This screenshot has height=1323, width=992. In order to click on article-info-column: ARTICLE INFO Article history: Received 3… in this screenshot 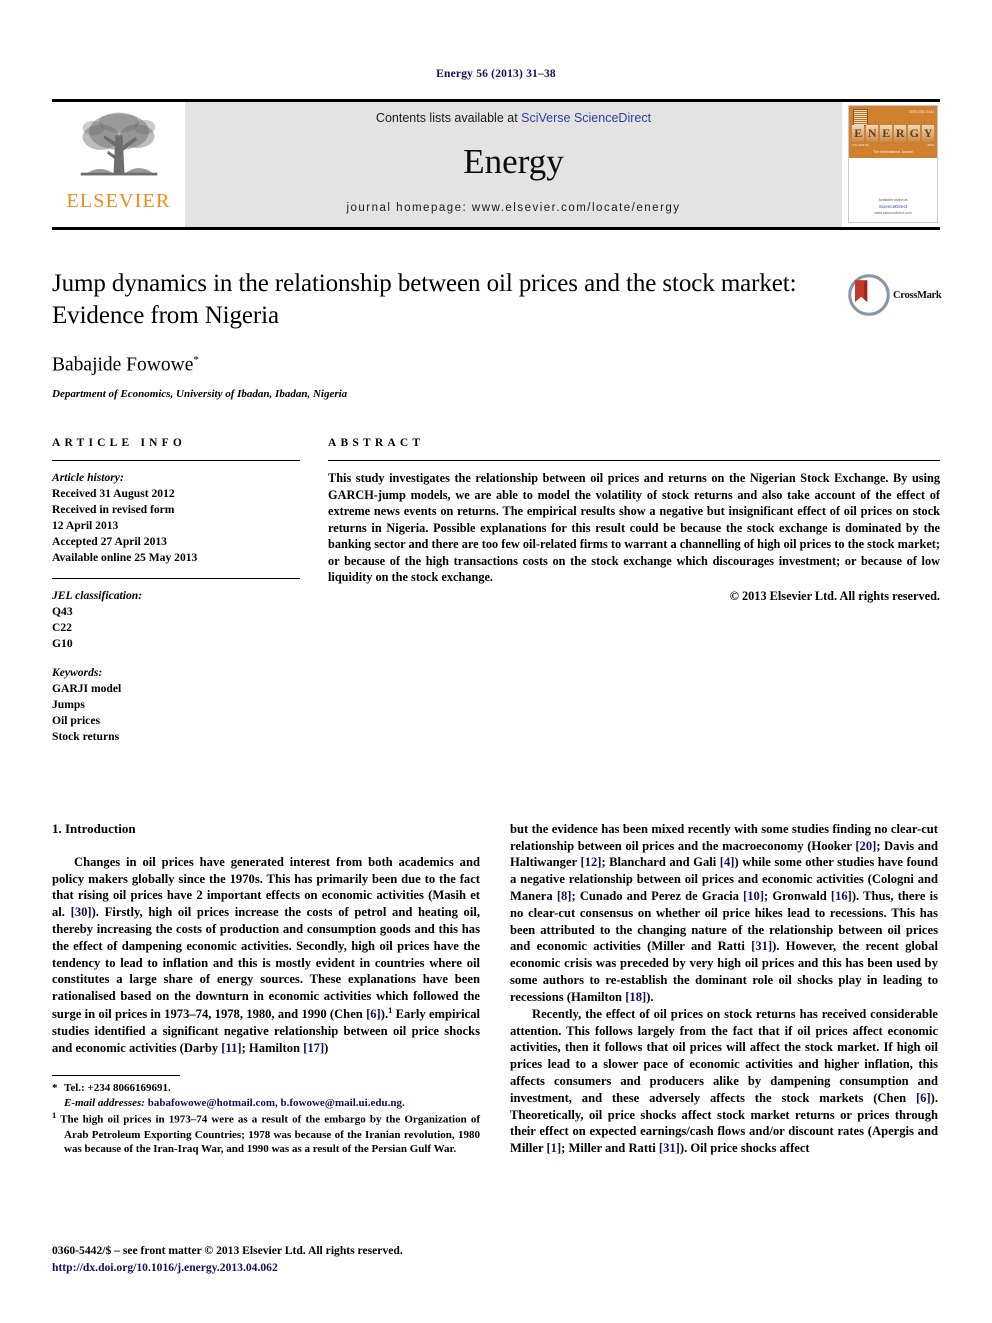, I will do `click(176, 591)`.